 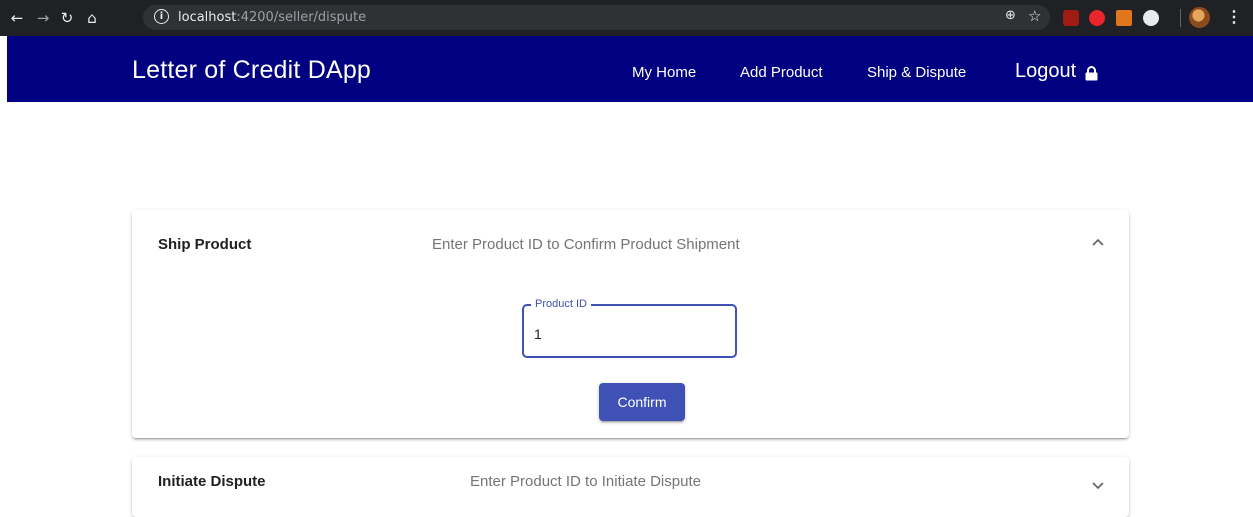 I want to click on info-icon: i, so click(x=161, y=16).